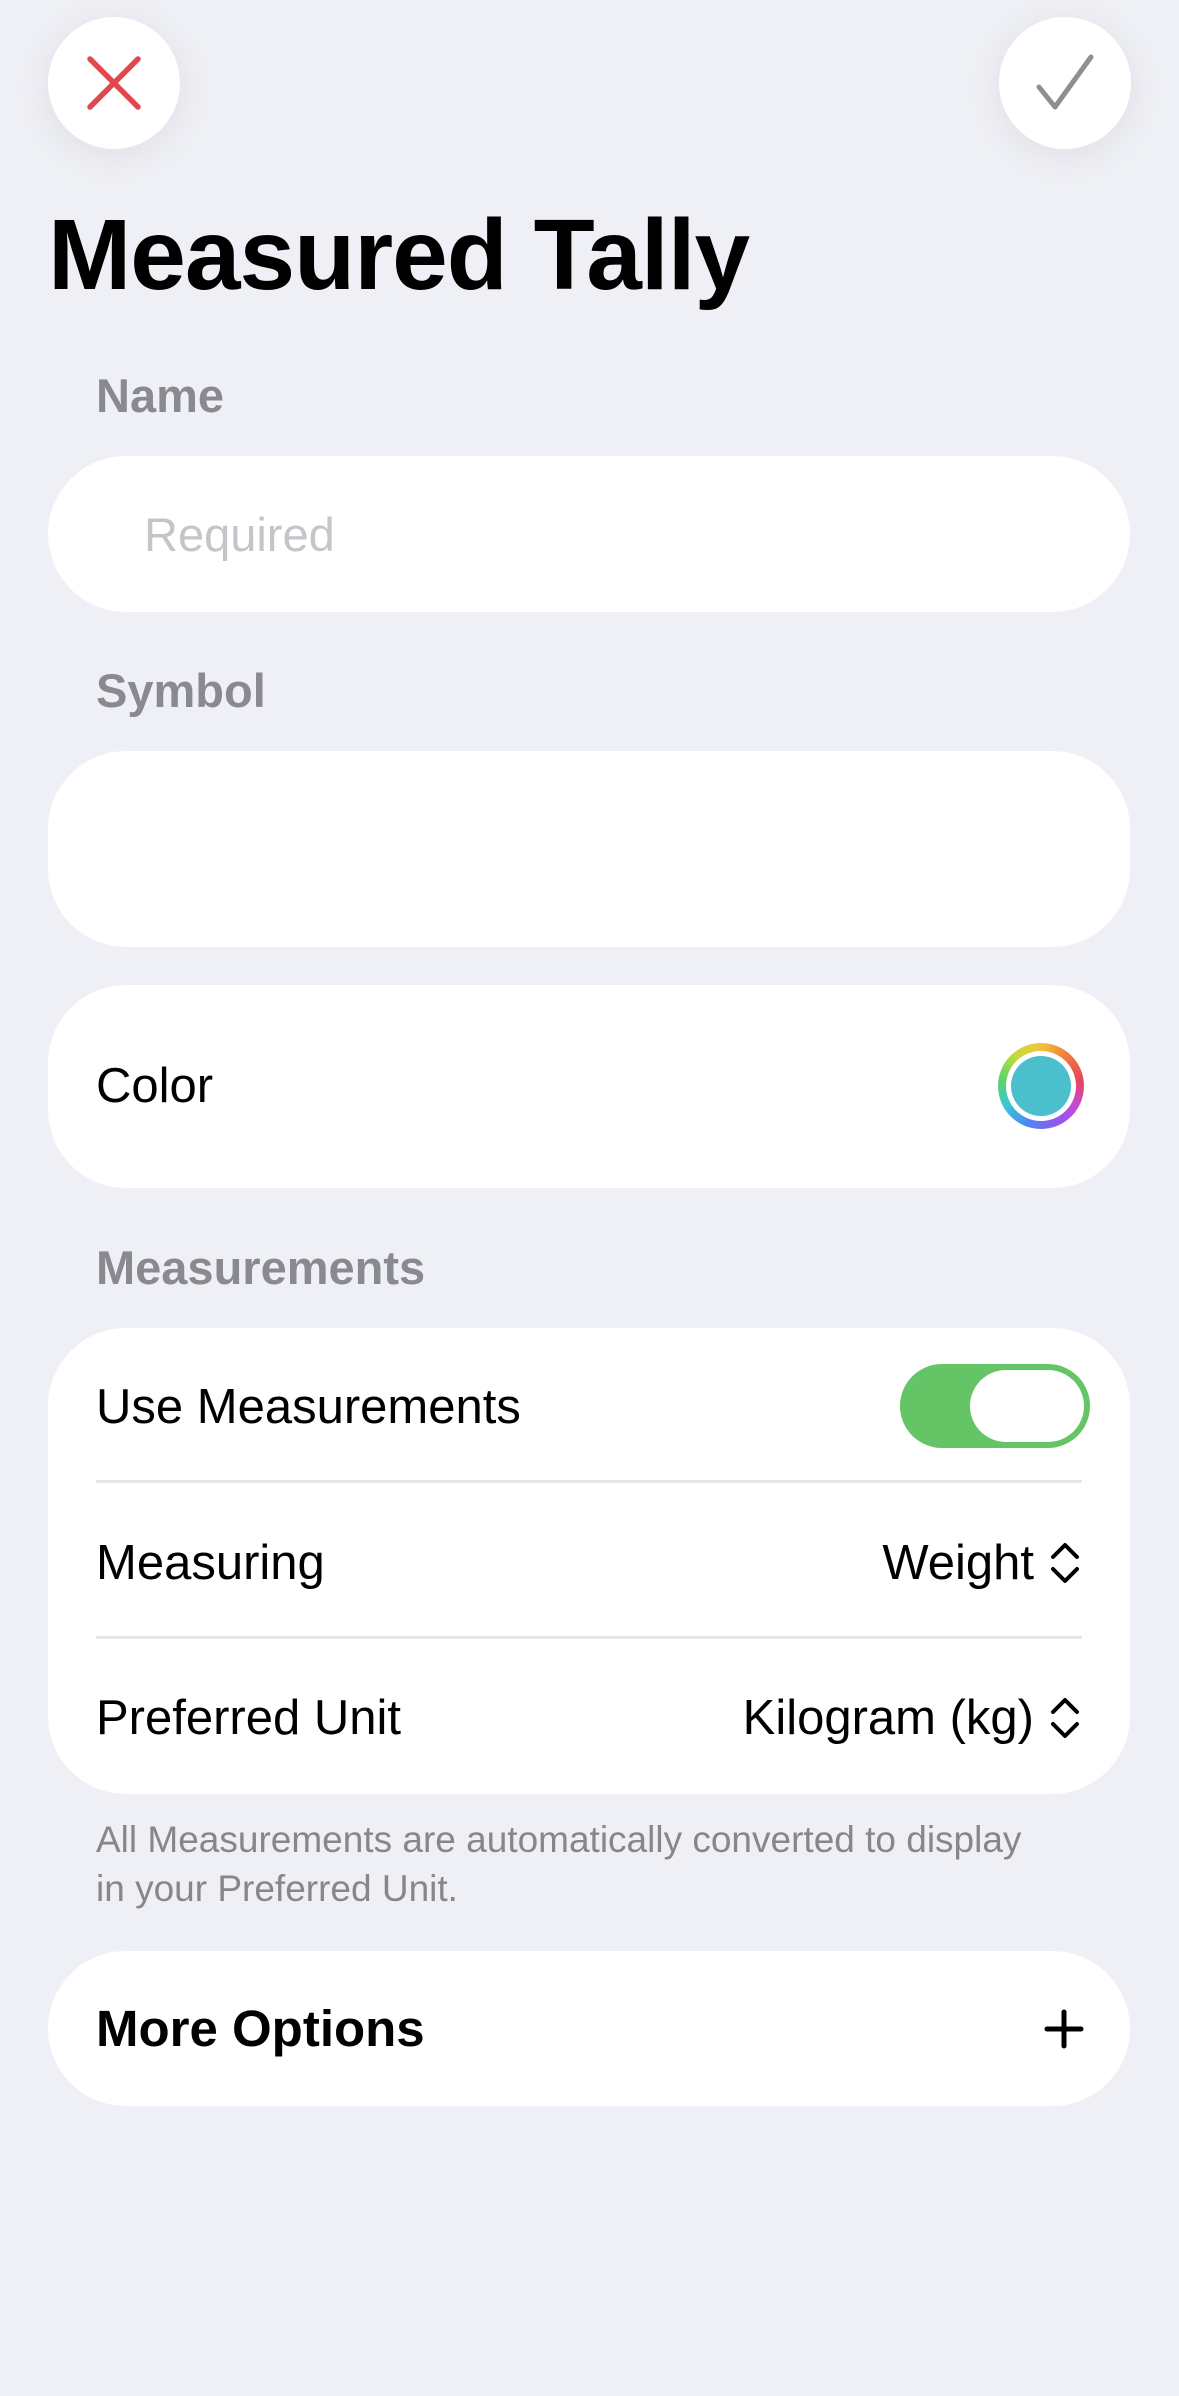 Image resolution: width=1179 pixels, height=2396 pixels. What do you see at coordinates (261, 1267) in the screenshot?
I see `measurements-section-label: Measurements` at bounding box center [261, 1267].